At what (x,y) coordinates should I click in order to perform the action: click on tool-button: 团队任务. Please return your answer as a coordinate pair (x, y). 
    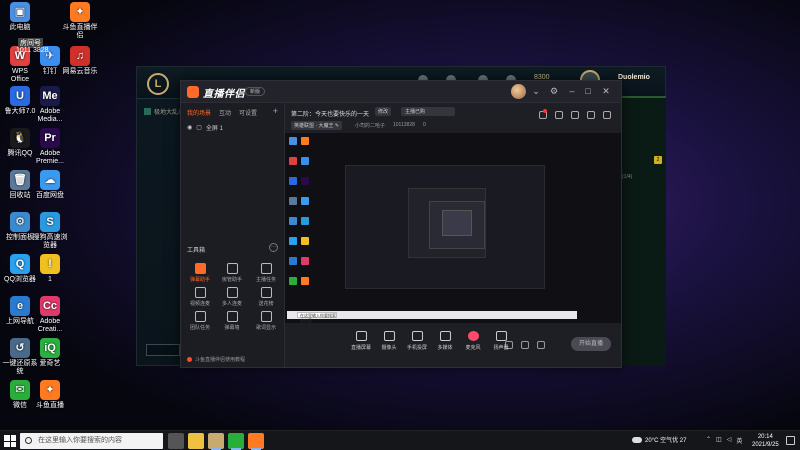
    Looking at the image, I should click on (200, 321).